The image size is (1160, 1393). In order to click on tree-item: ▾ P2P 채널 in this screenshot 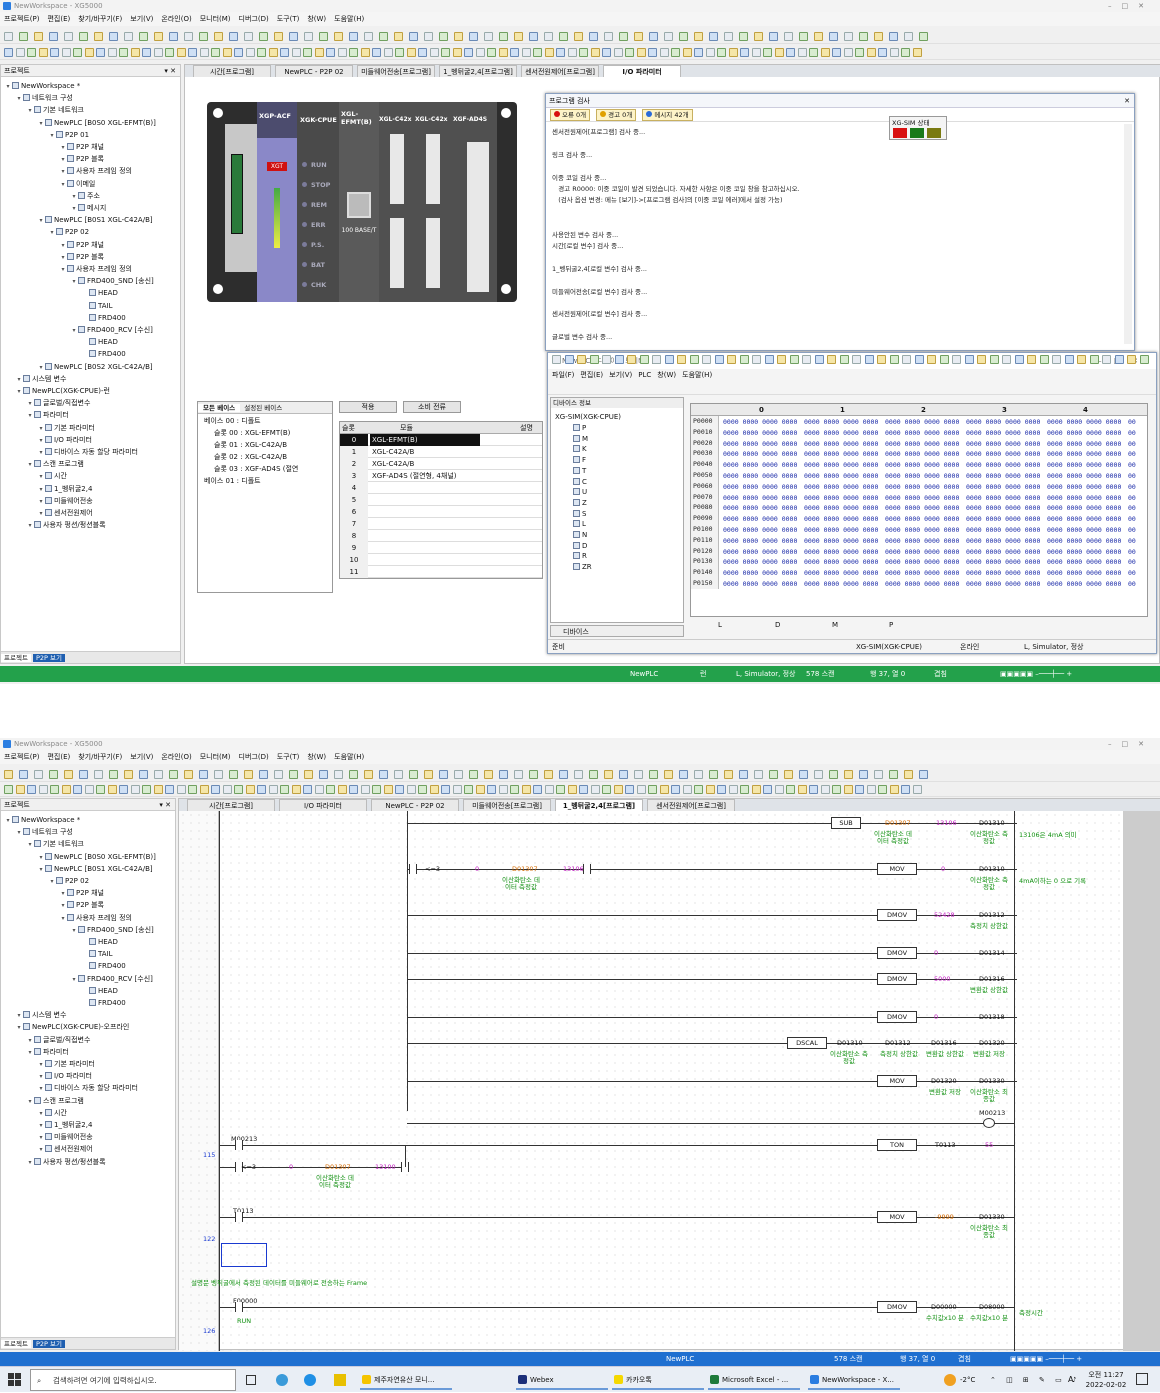, I will do `click(82, 245)`.